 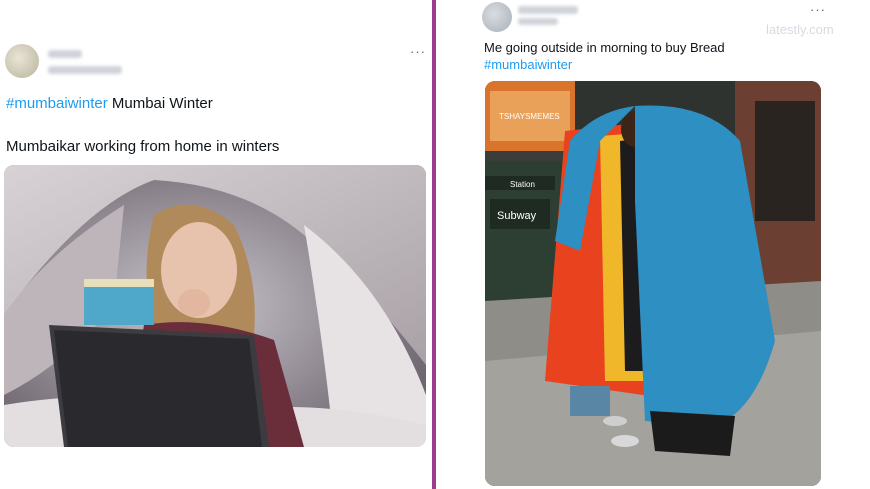 What do you see at coordinates (522, 184) in the screenshot?
I see `station-sign: Station` at bounding box center [522, 184].